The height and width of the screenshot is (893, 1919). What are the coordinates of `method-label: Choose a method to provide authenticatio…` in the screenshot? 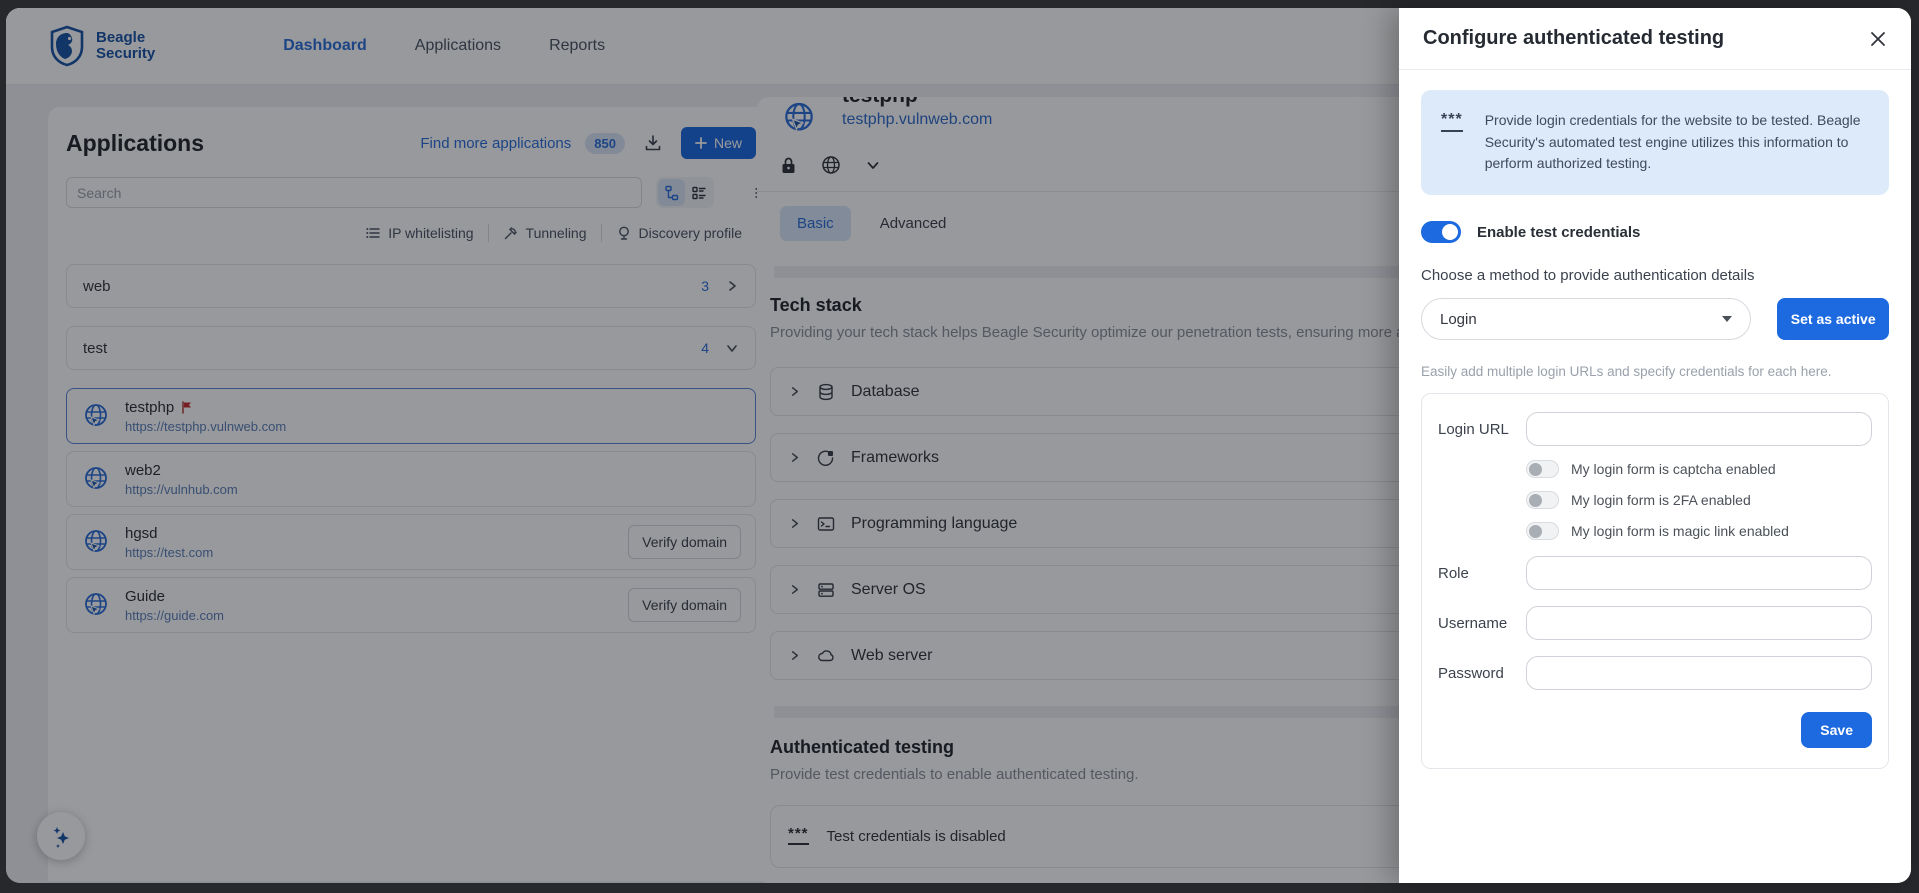 It's located at (1588, 276).